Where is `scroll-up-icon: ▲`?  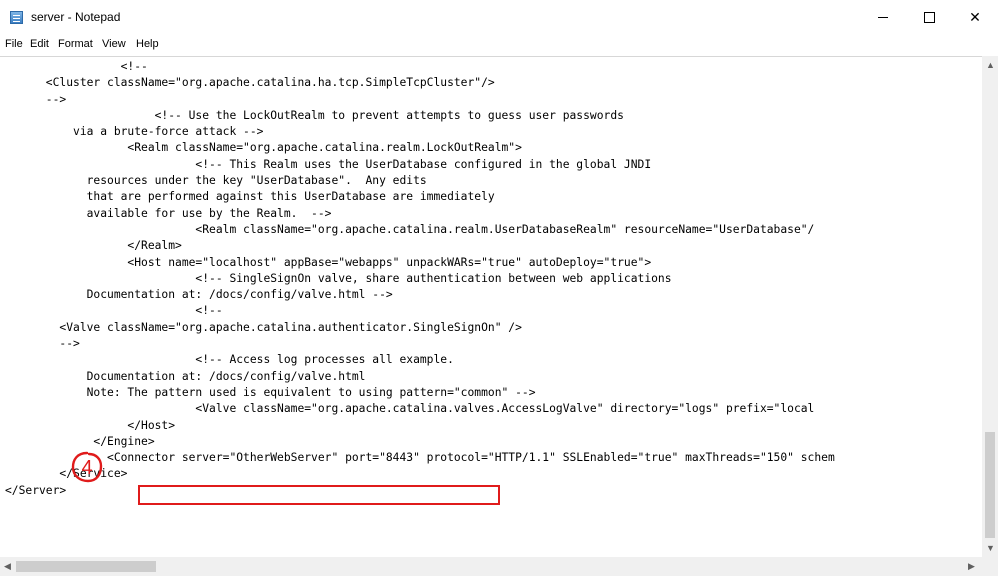 scroll-up-icon: ▲ is located at coordinates (990, 65).